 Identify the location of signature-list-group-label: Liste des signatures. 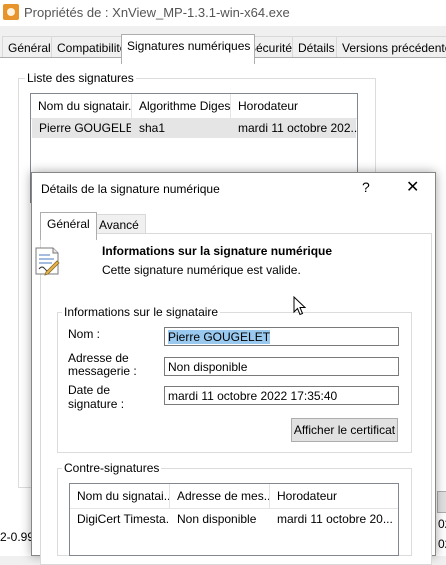
(80, 78).